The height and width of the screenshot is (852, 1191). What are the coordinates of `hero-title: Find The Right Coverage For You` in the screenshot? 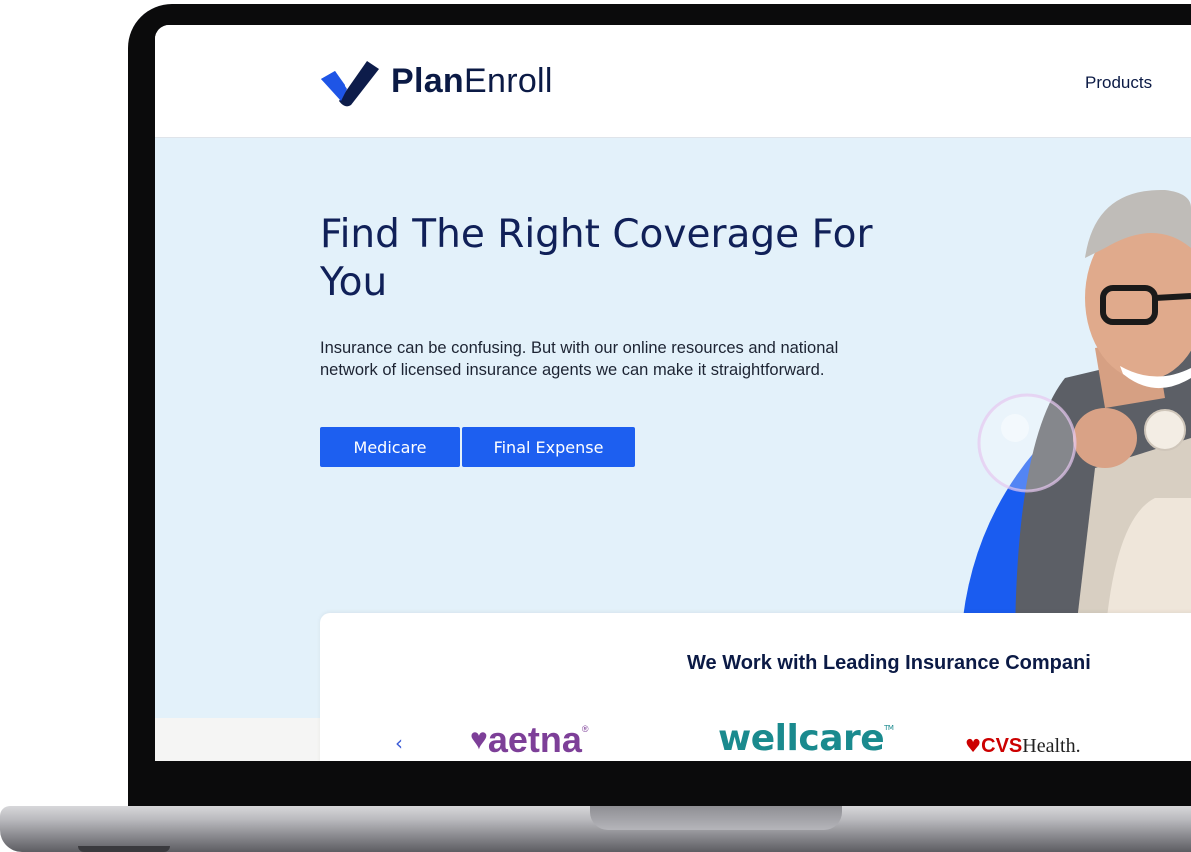 It's located at (596, 258).